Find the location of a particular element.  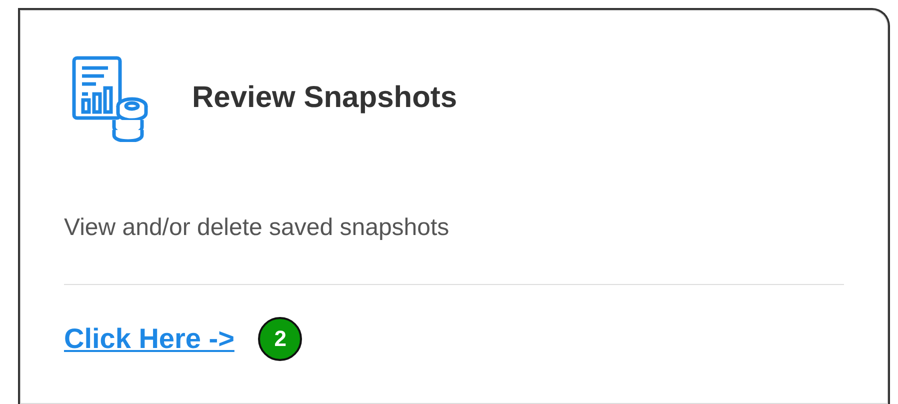

click-here-link: Click Here -> is located at coordinates (149, 339).